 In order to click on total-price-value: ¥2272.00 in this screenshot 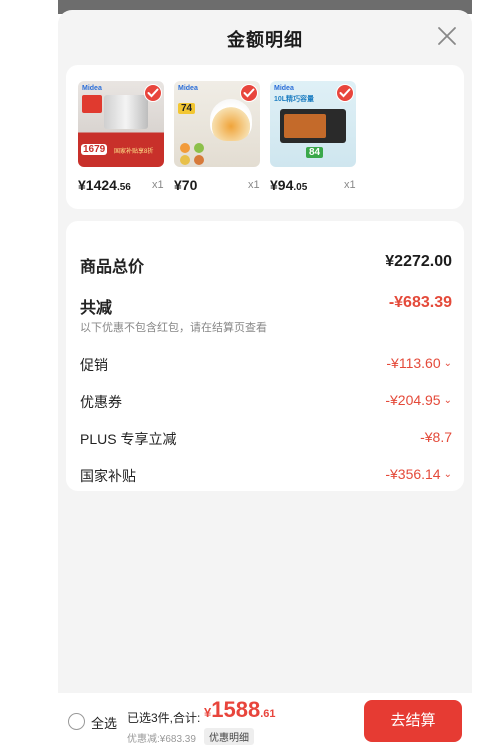, I will do `click(418, 261)`.